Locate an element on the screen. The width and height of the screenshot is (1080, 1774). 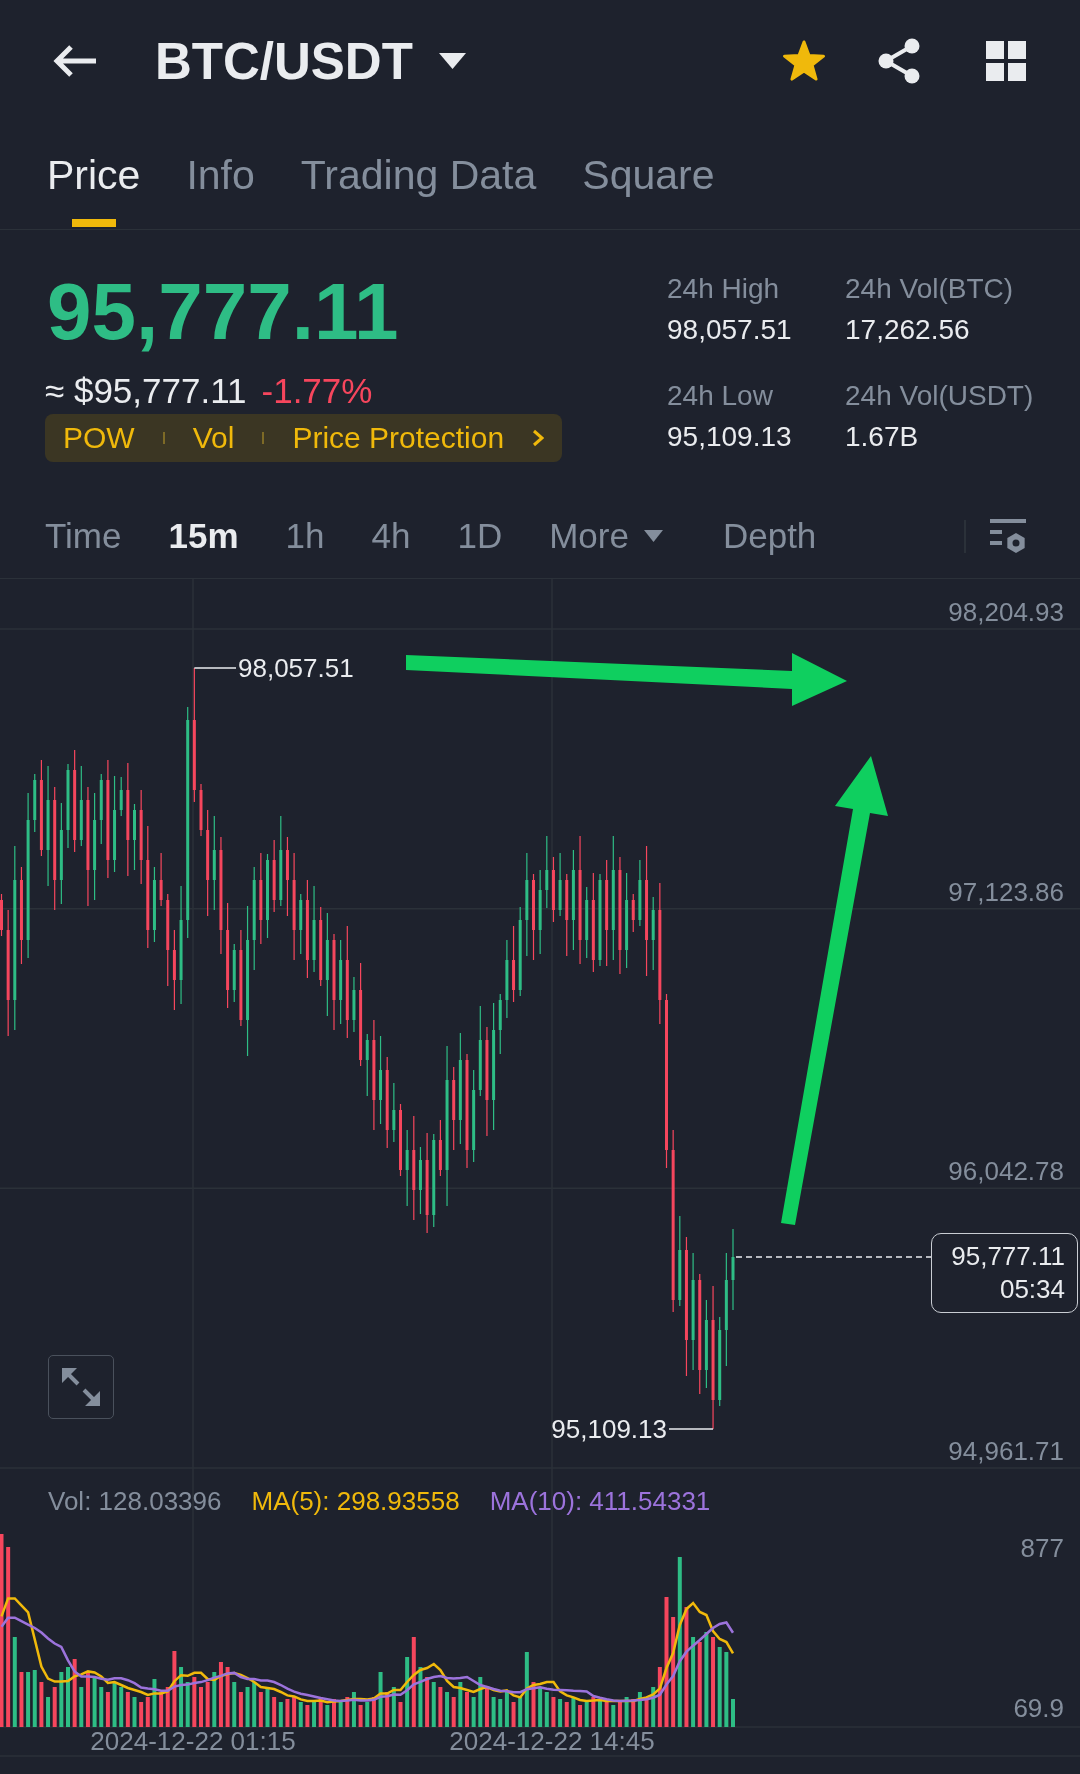
stat-label: 24h Vol(BTC) is located at coordinates (930, 289).